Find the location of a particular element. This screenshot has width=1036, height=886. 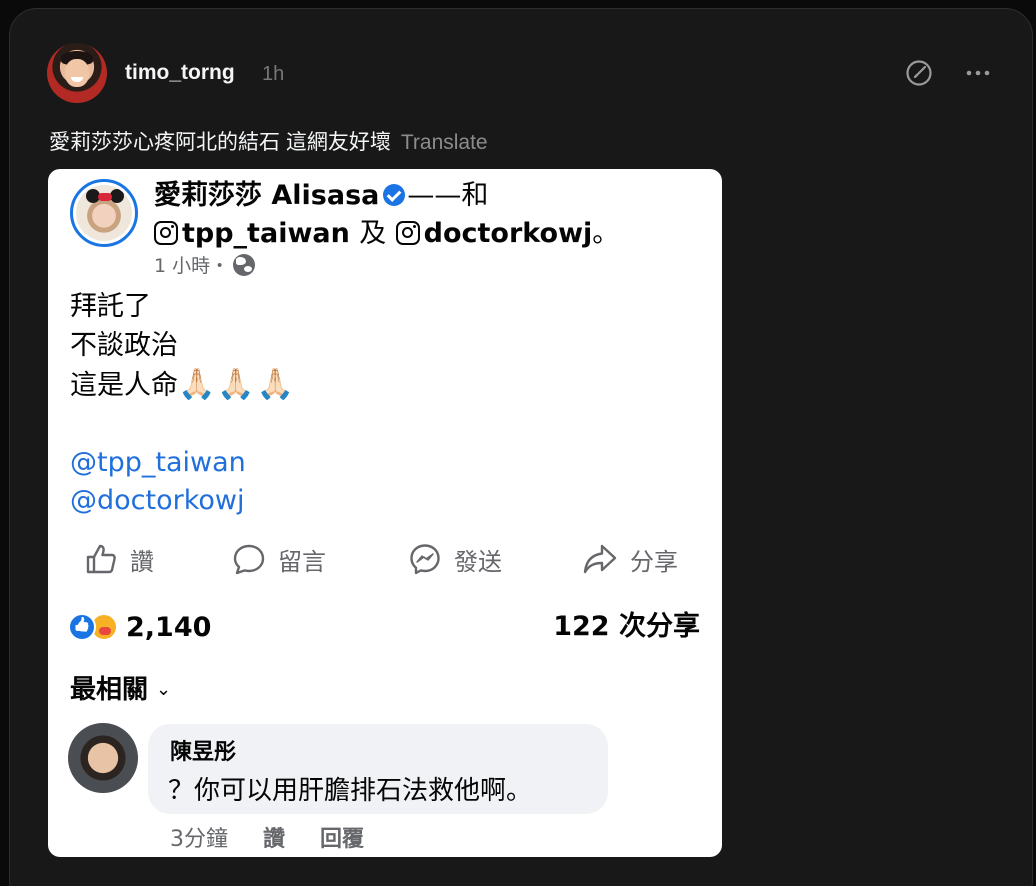

fb-tag-1: tpp_taiwan is located at coordinates (266, 233).